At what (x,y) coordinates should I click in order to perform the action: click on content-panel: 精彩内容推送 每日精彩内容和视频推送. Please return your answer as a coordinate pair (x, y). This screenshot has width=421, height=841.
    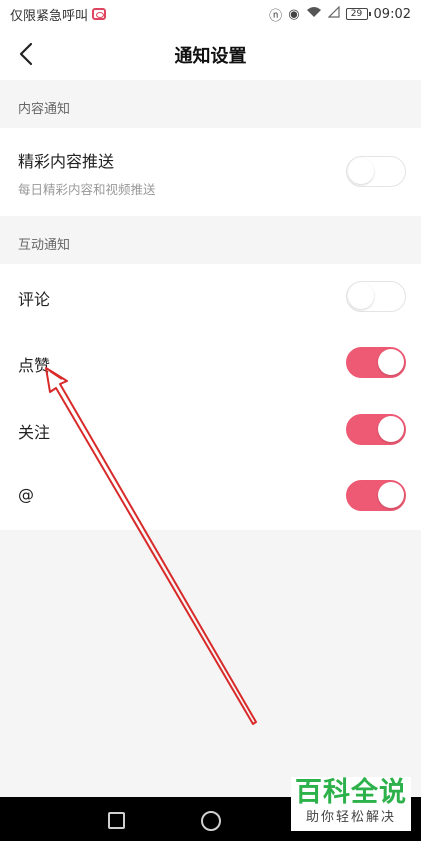
    Looking at the image, I should click on (210, 172).